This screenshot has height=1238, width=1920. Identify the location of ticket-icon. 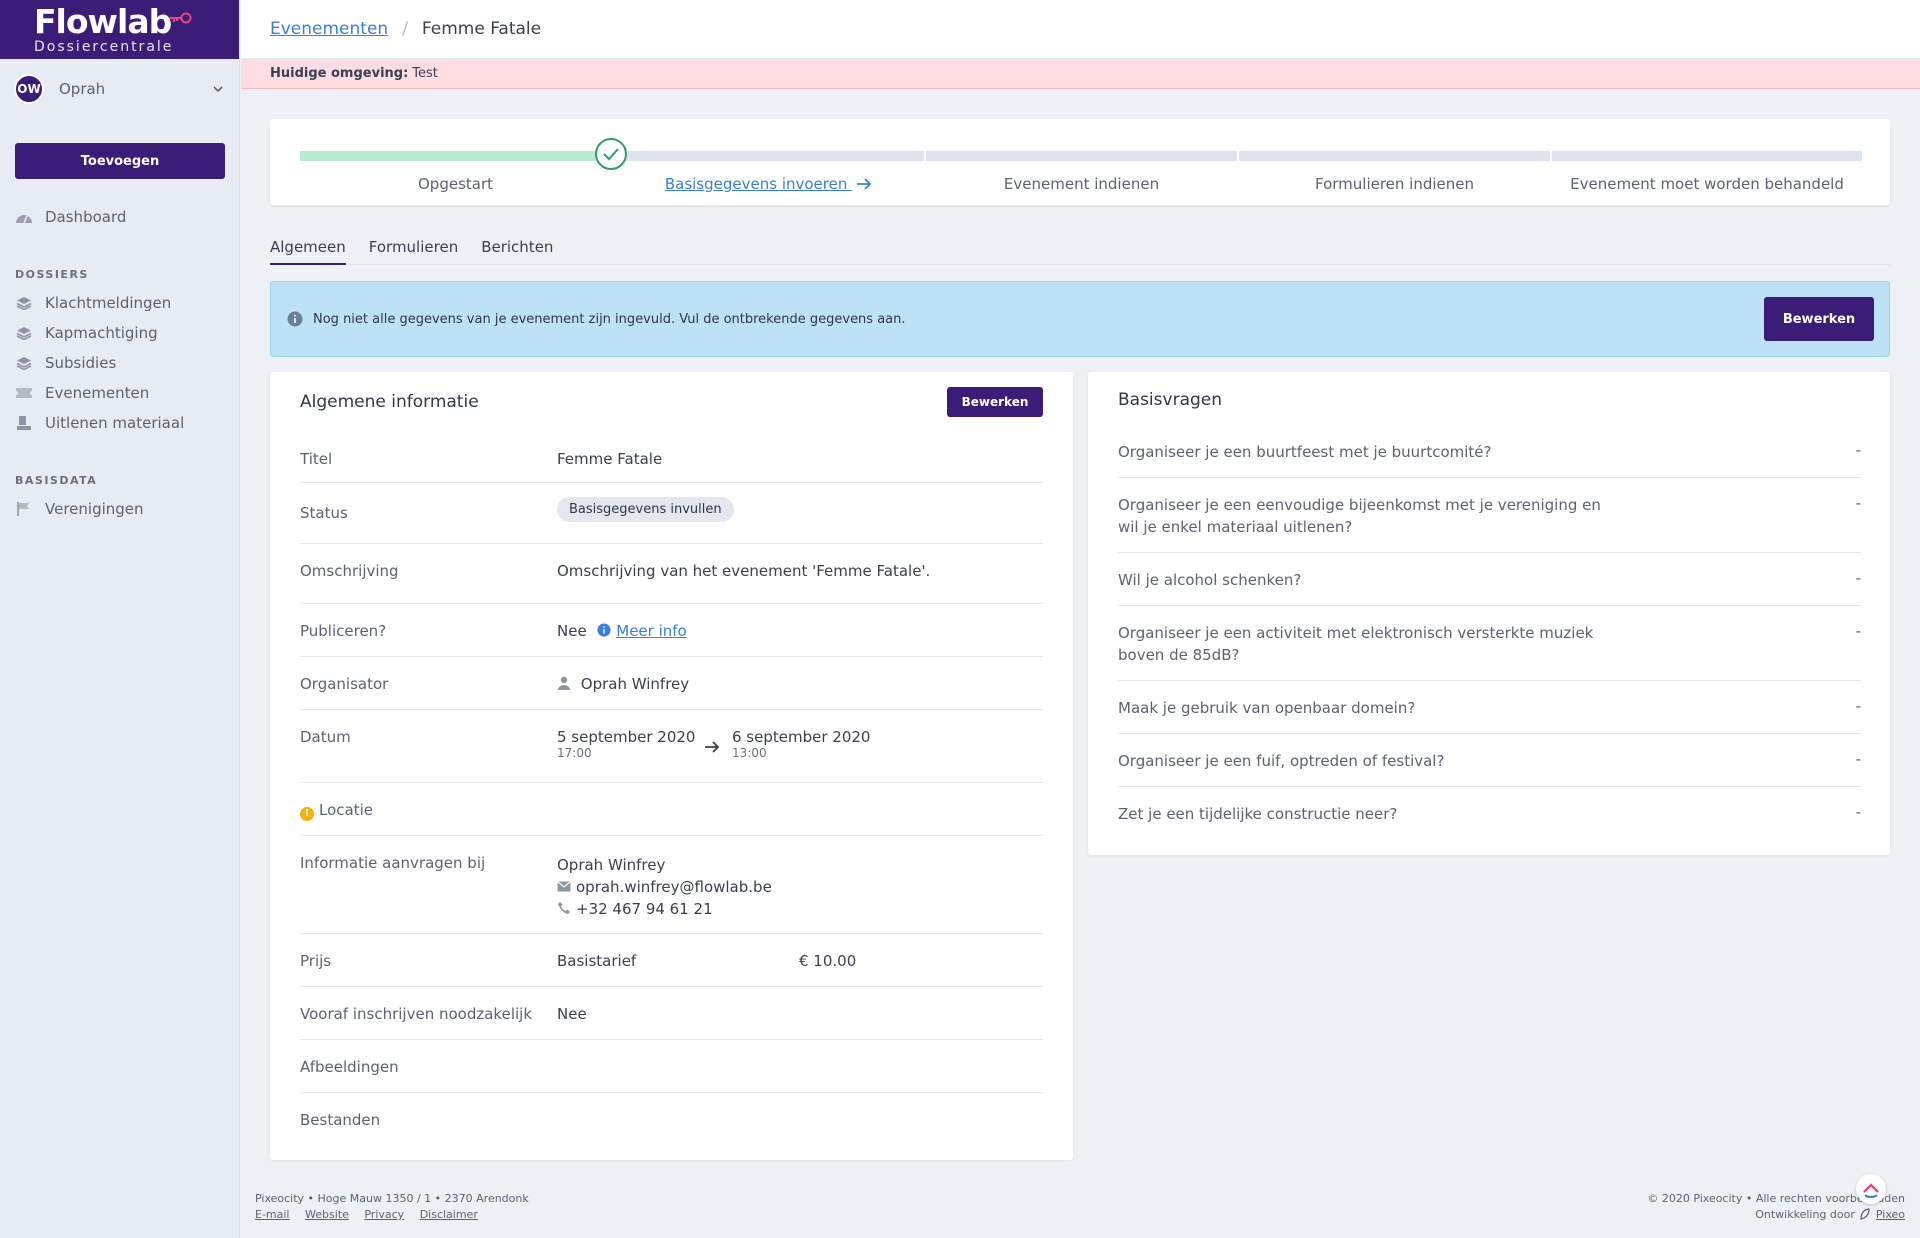
(24, 393).